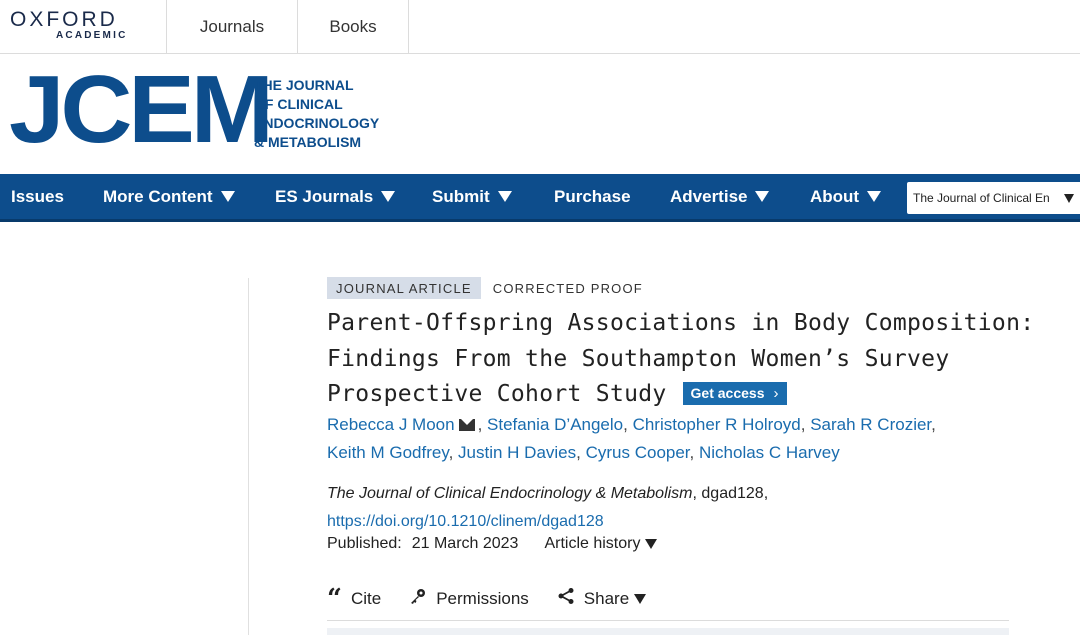  Describe the element at coordinates (388, 452) in the screenshot. I see `author-link: Keith M Godfrey` at that location.